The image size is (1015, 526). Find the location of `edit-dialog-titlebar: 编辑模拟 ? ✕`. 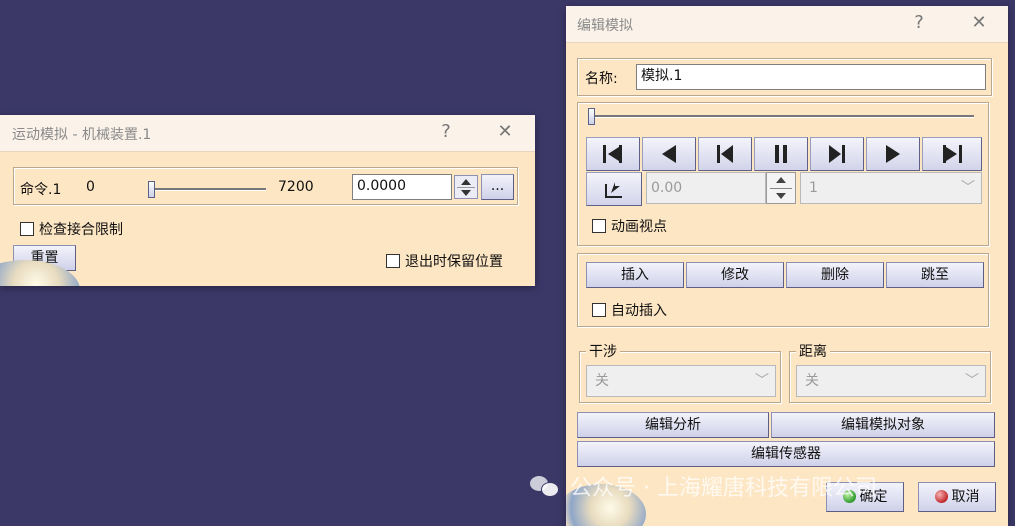

edit-dialog-titlebar: 编辑模拟 ? ✕ is located at coordinates (787, 24).